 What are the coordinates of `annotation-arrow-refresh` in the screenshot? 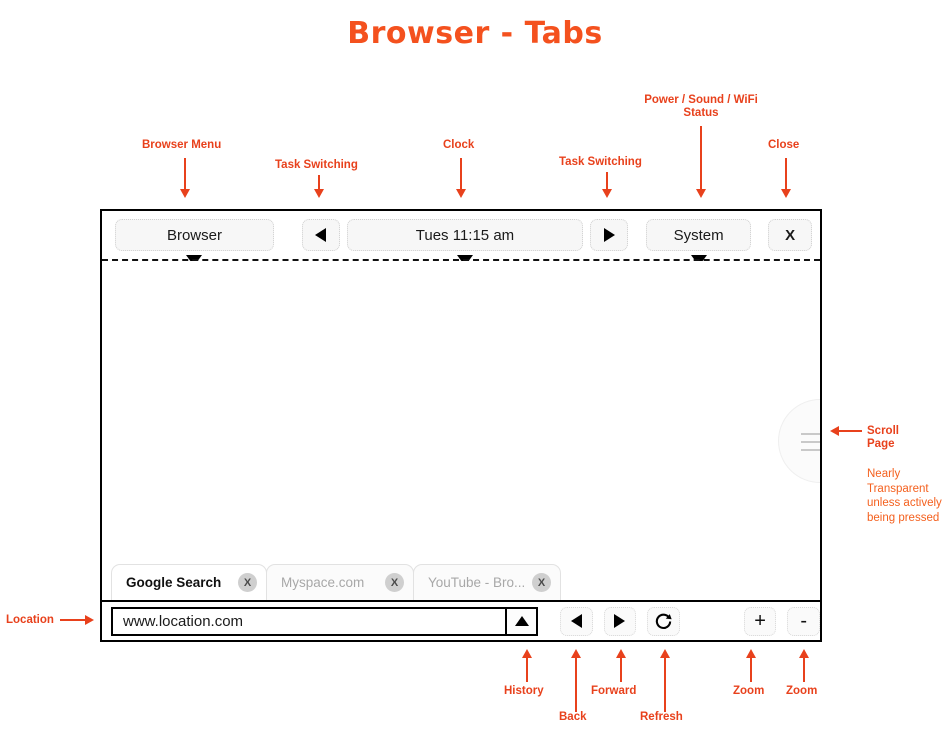 It's located at (665, 680).